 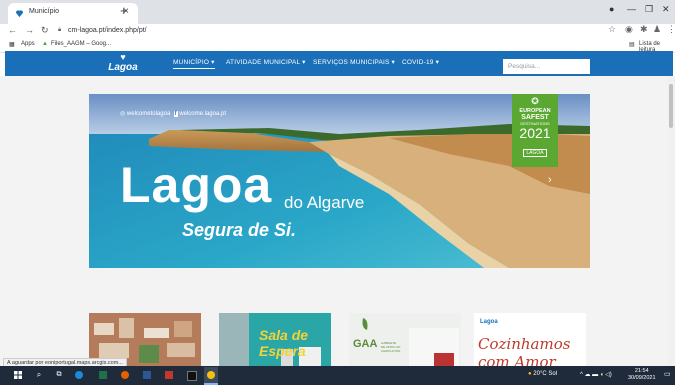 What do you see at coordinates (596, 374) in the screenshot?
I see `system-tray-icons: ^ ☁ ▬ ◖ ◁)` at bounding box center [596, 374].